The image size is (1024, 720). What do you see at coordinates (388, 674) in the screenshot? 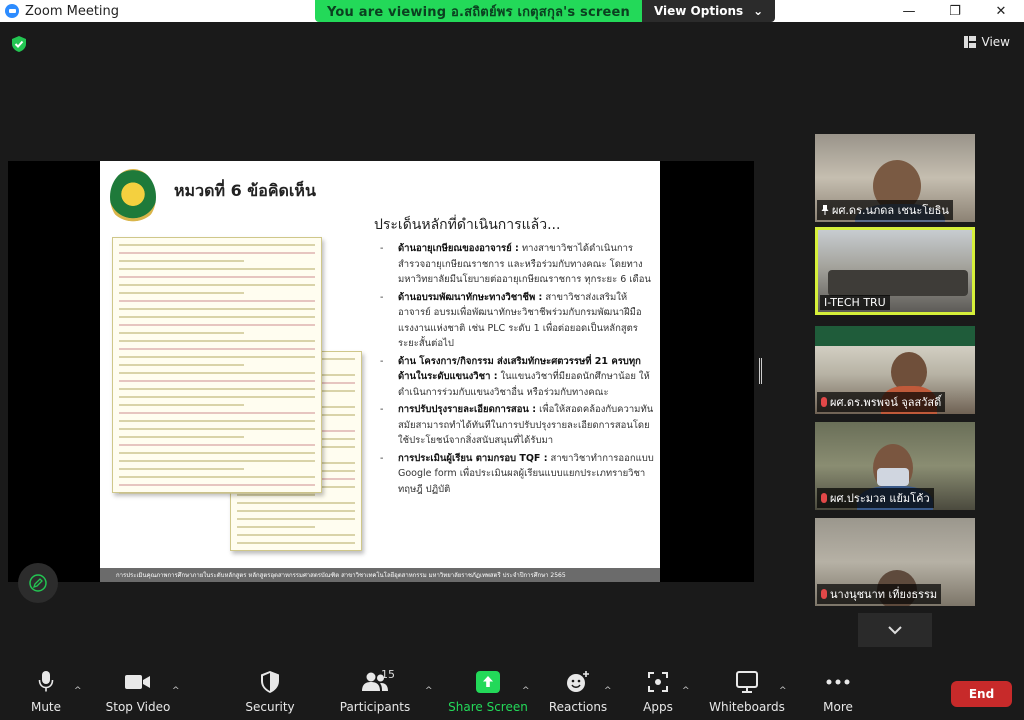
I see `participants-count: 15` at bounding box center [388, 674].